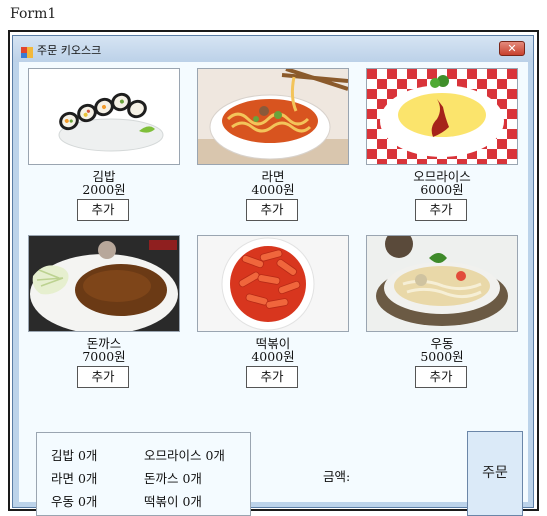 This screenshot has height=516, width=547. Describe the element at coordinates (442, 116) in the screenshot. I see `omurice-photo` at that location.